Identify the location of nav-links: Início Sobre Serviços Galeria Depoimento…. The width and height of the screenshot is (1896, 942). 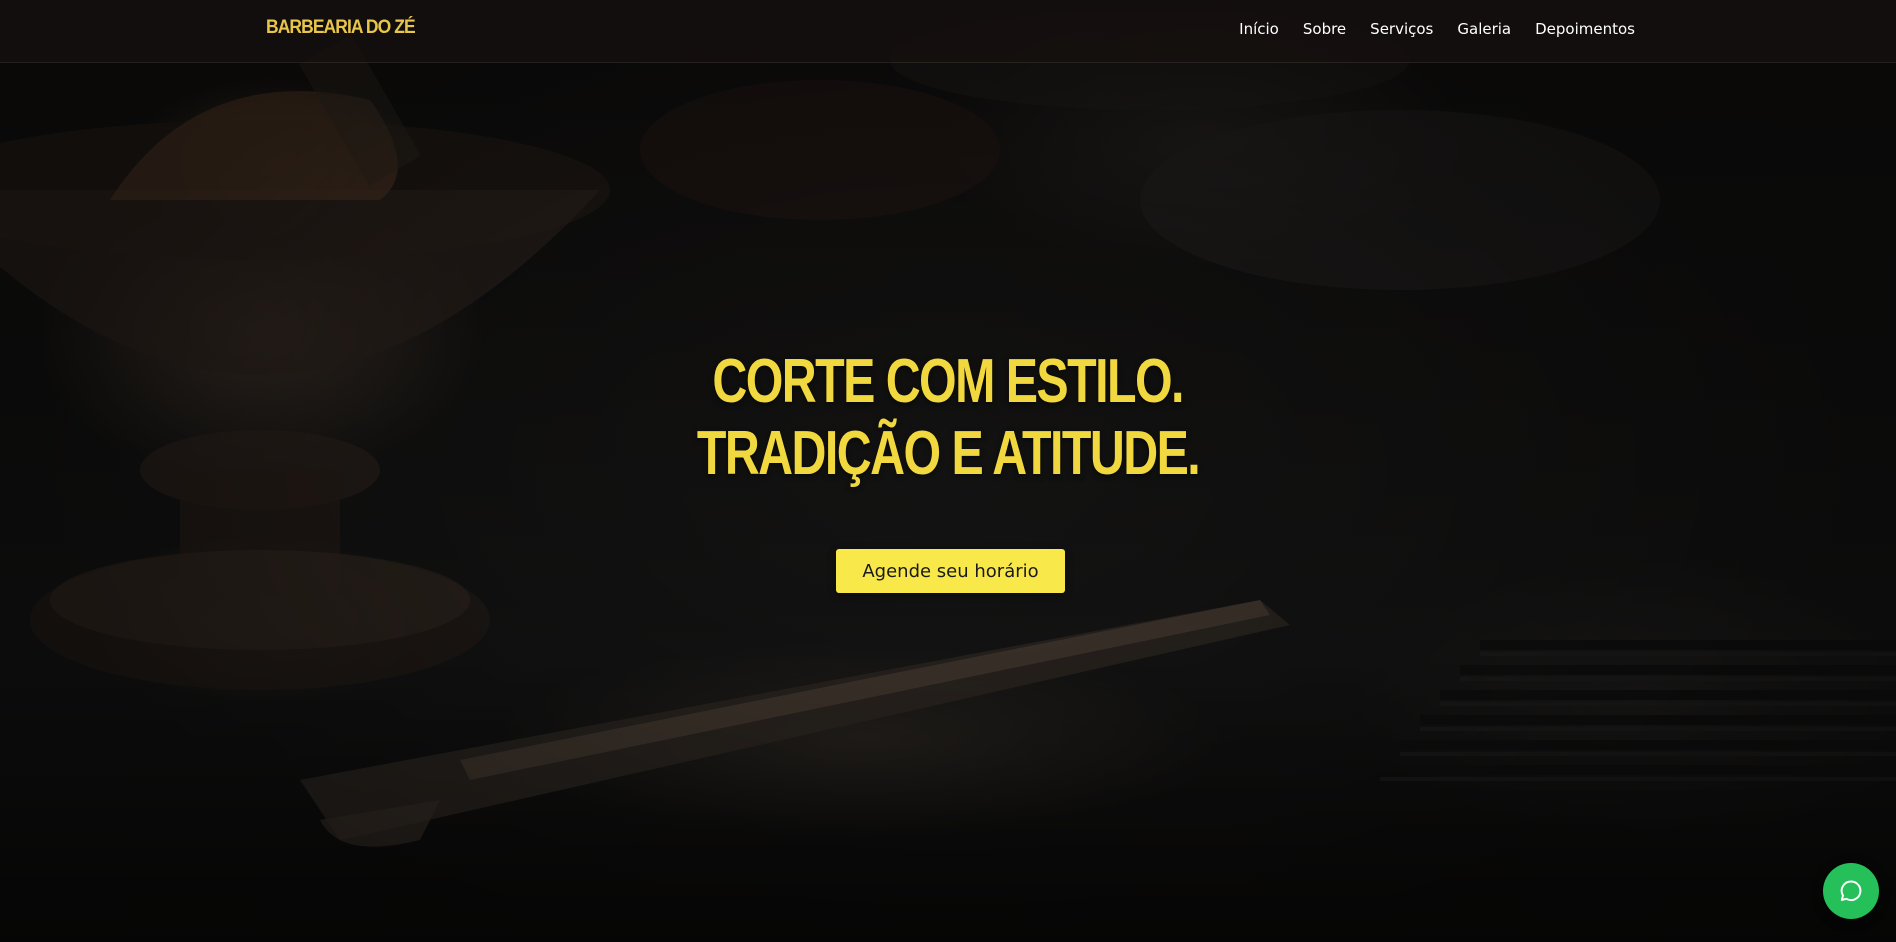
(1437, 29).